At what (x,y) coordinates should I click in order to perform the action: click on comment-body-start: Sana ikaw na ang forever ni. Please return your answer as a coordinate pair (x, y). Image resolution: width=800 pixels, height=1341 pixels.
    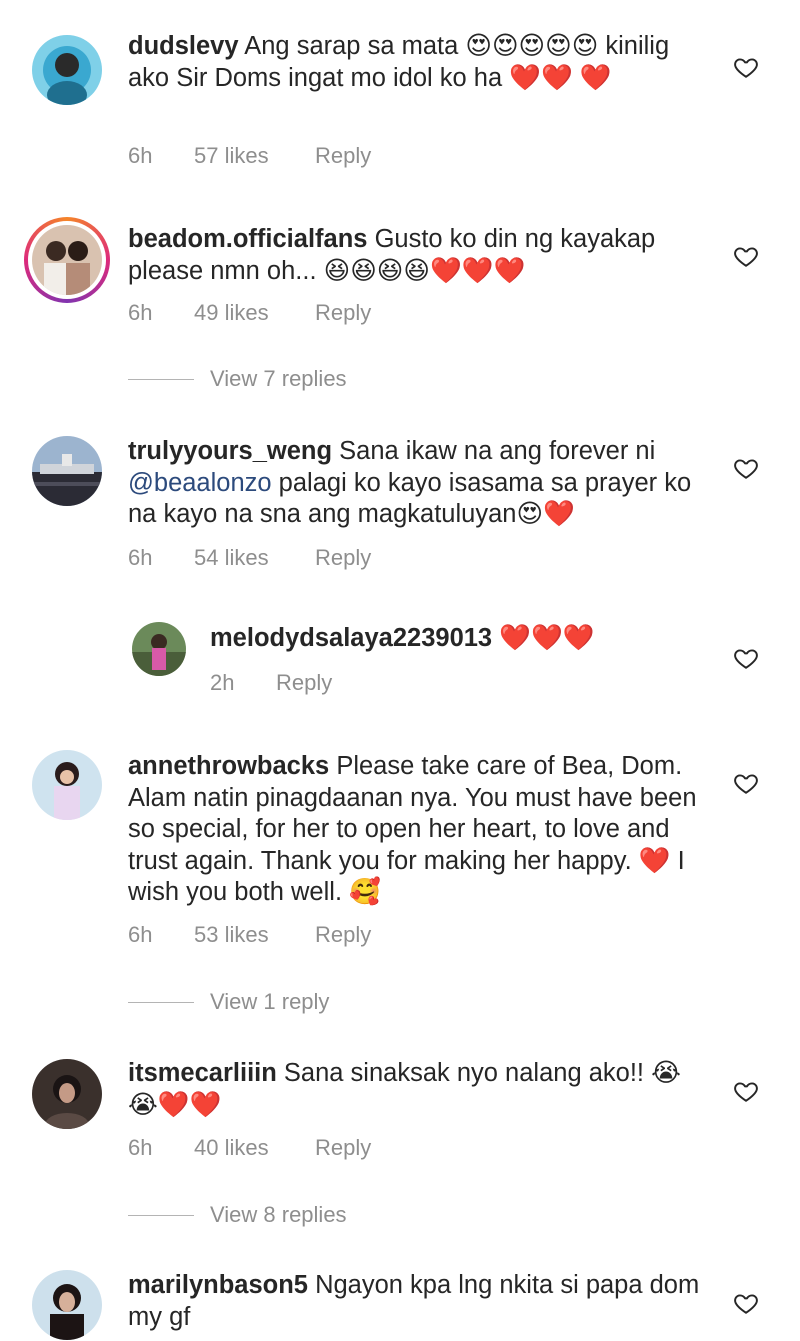
    Looking at the image, I should click on (497, 451).